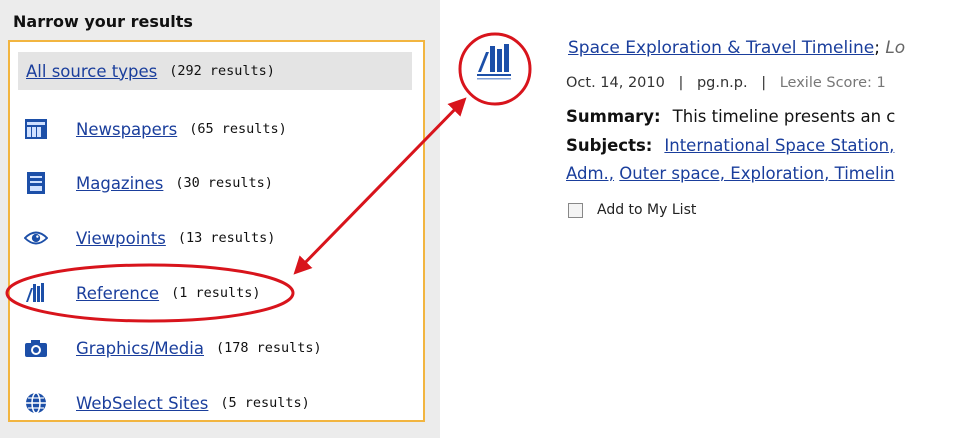 The width and height of the screenshot is (964, 438). What do you see at coordinates (126, 129) in the screenshot?
I see `facet-label: Newspapers` at bounding box center [126, 129].